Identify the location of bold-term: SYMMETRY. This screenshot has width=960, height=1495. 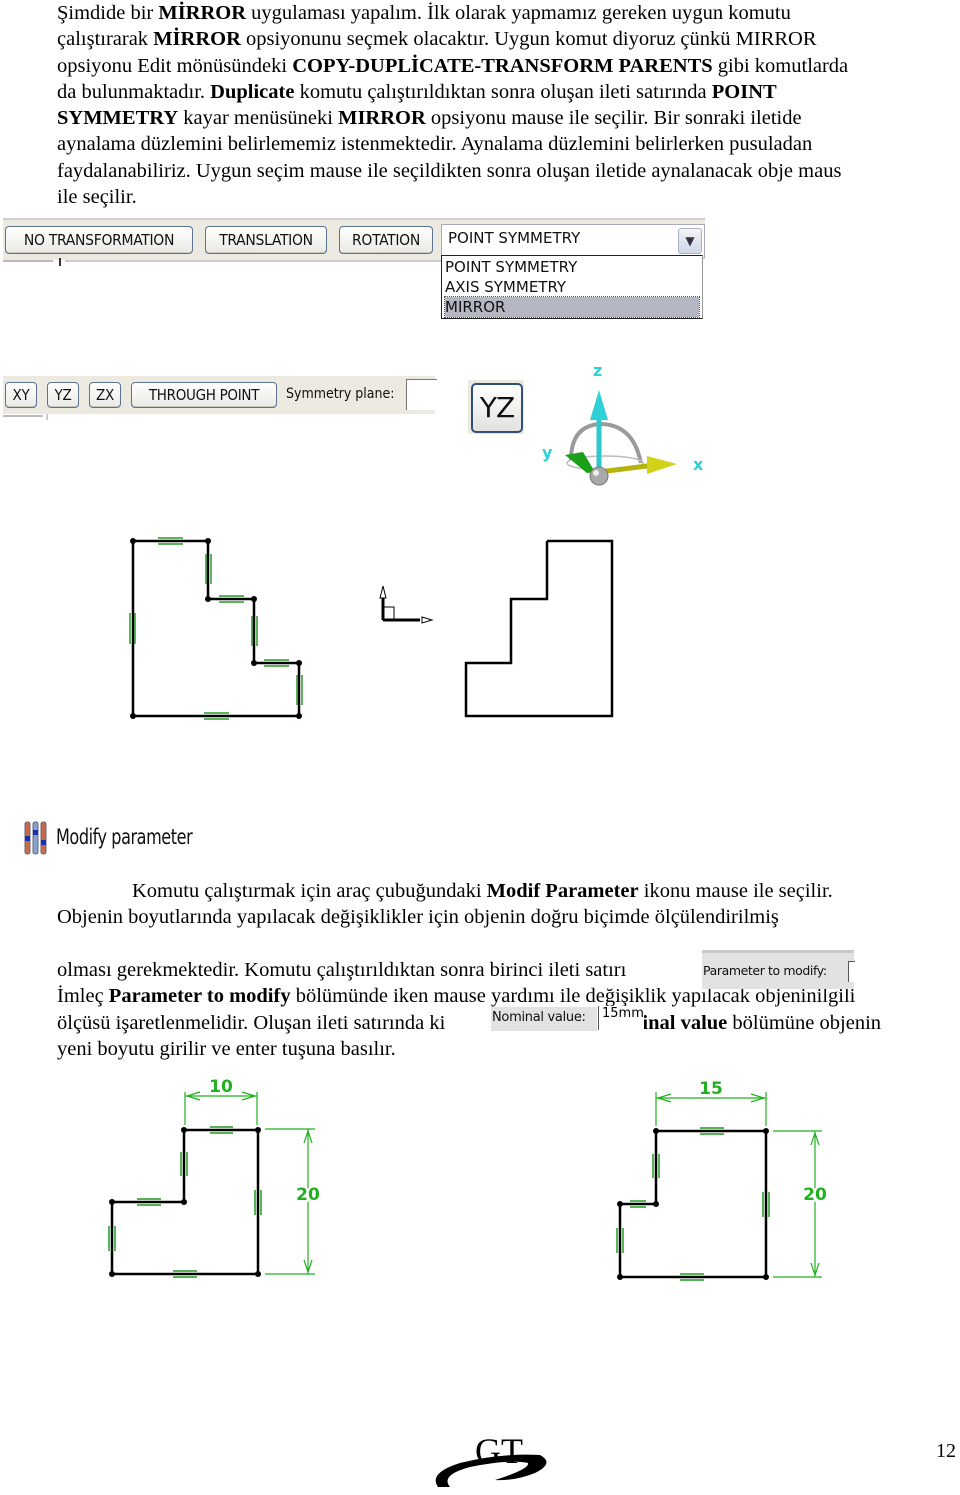
(118, 118).